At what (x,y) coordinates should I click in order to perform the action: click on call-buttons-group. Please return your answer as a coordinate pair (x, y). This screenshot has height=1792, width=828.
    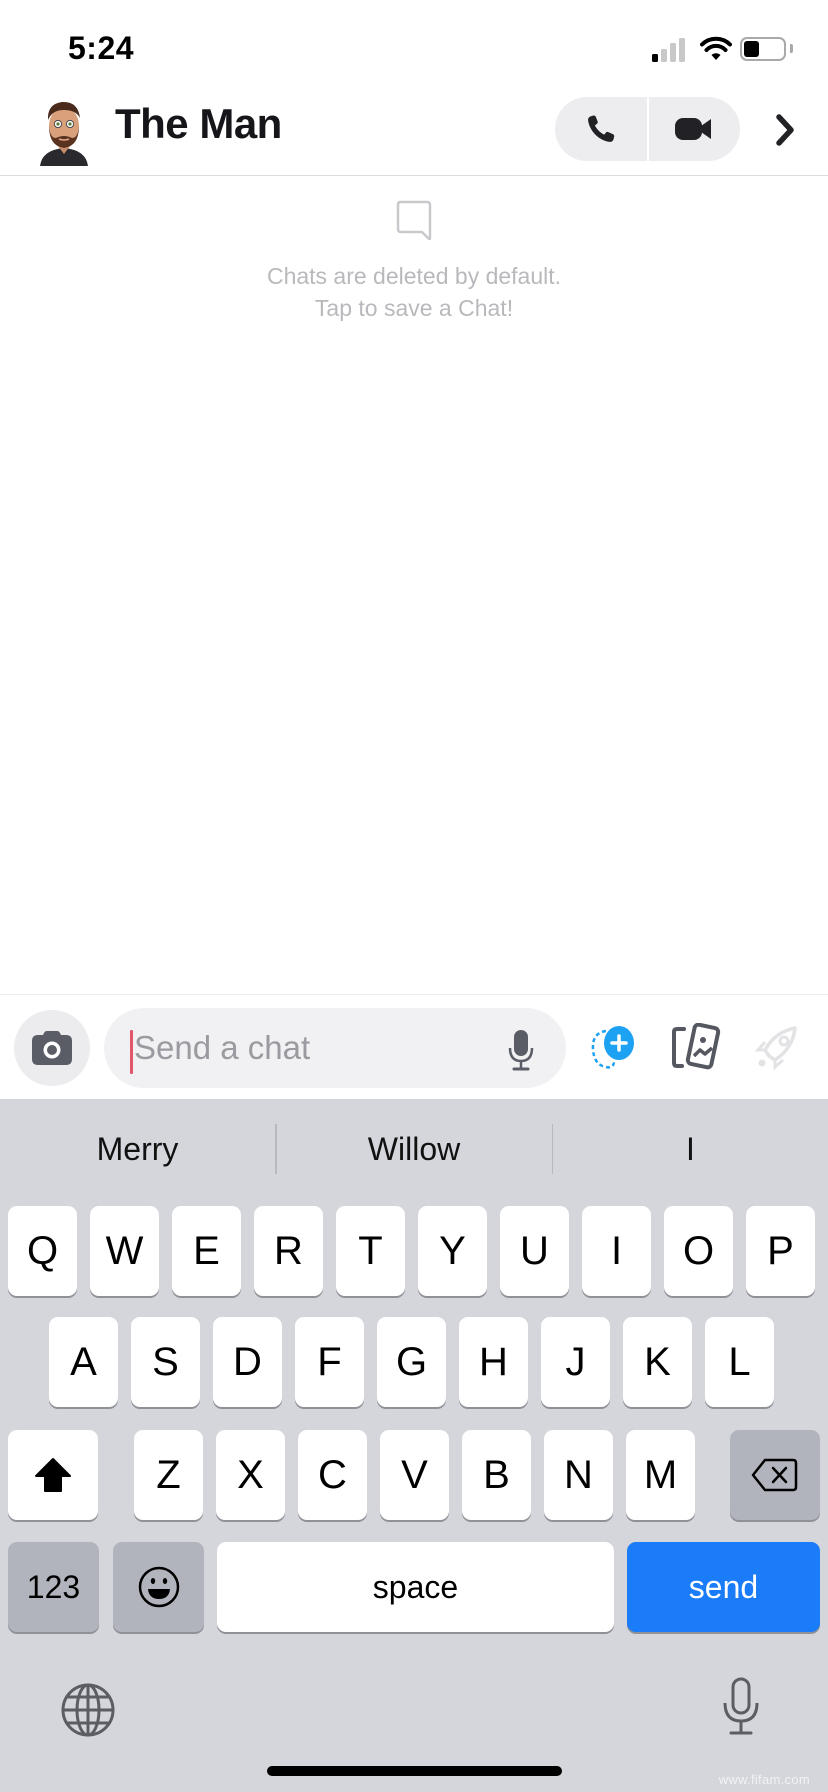
    Looking at the image, I should click on (647, 129).